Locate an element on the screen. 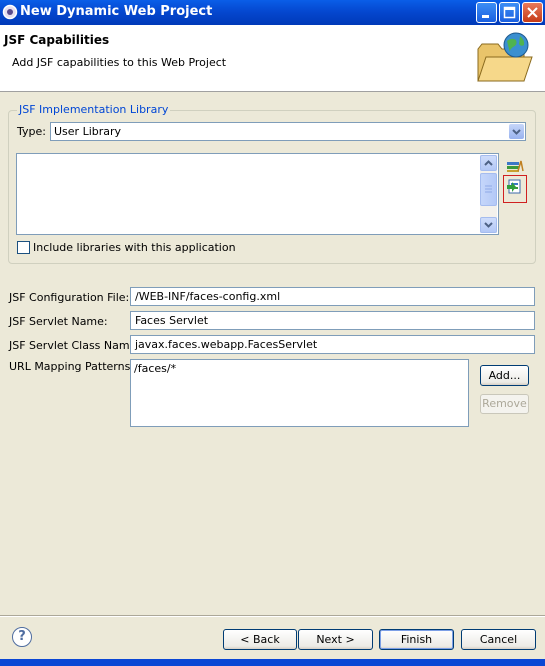 The image size is (545, 666). servlet-name-field: Faces Servlet is located at coordinates (332, 320).